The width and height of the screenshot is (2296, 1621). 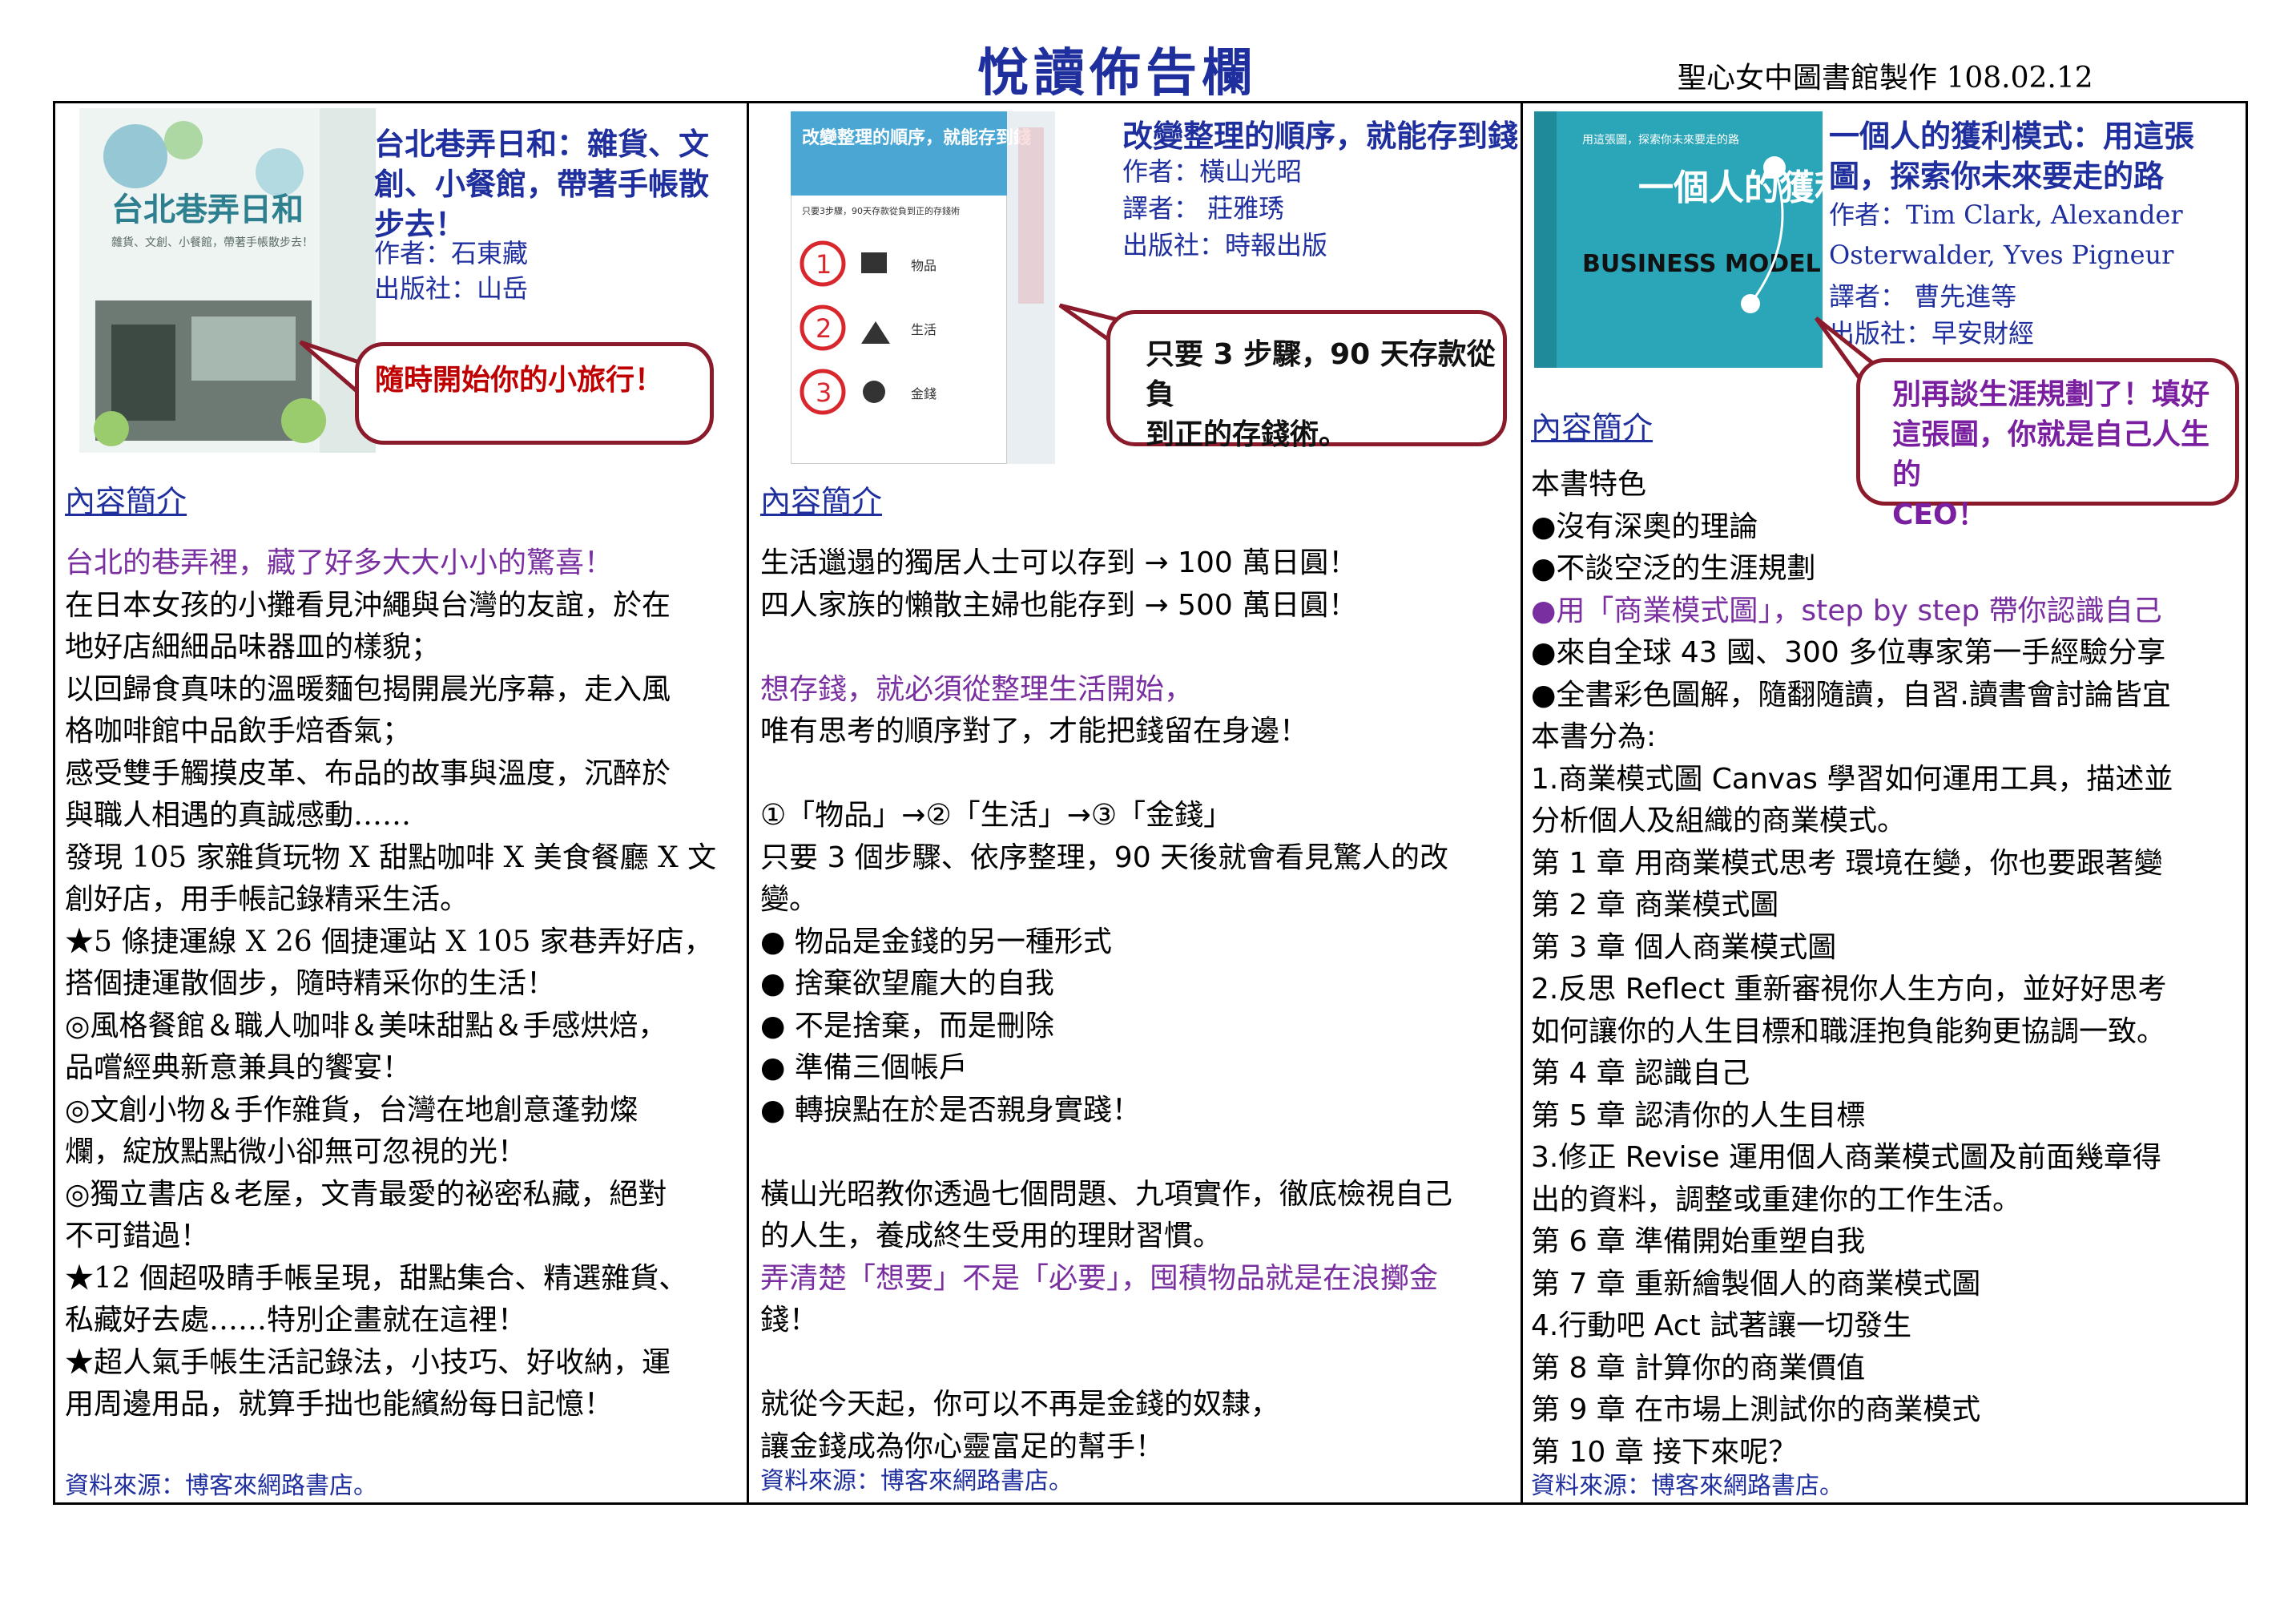 I want to click on content-intro-link-2: 內容簡介, so click(x=821, y=499).